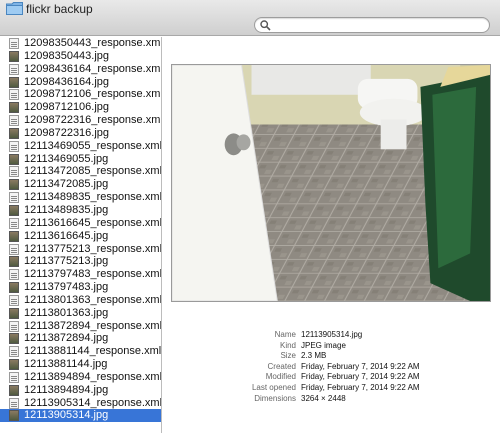 This screenshot has height=433, width=500. I want to click on file-list-item: 12113797483.jpg, so click(80, 287).